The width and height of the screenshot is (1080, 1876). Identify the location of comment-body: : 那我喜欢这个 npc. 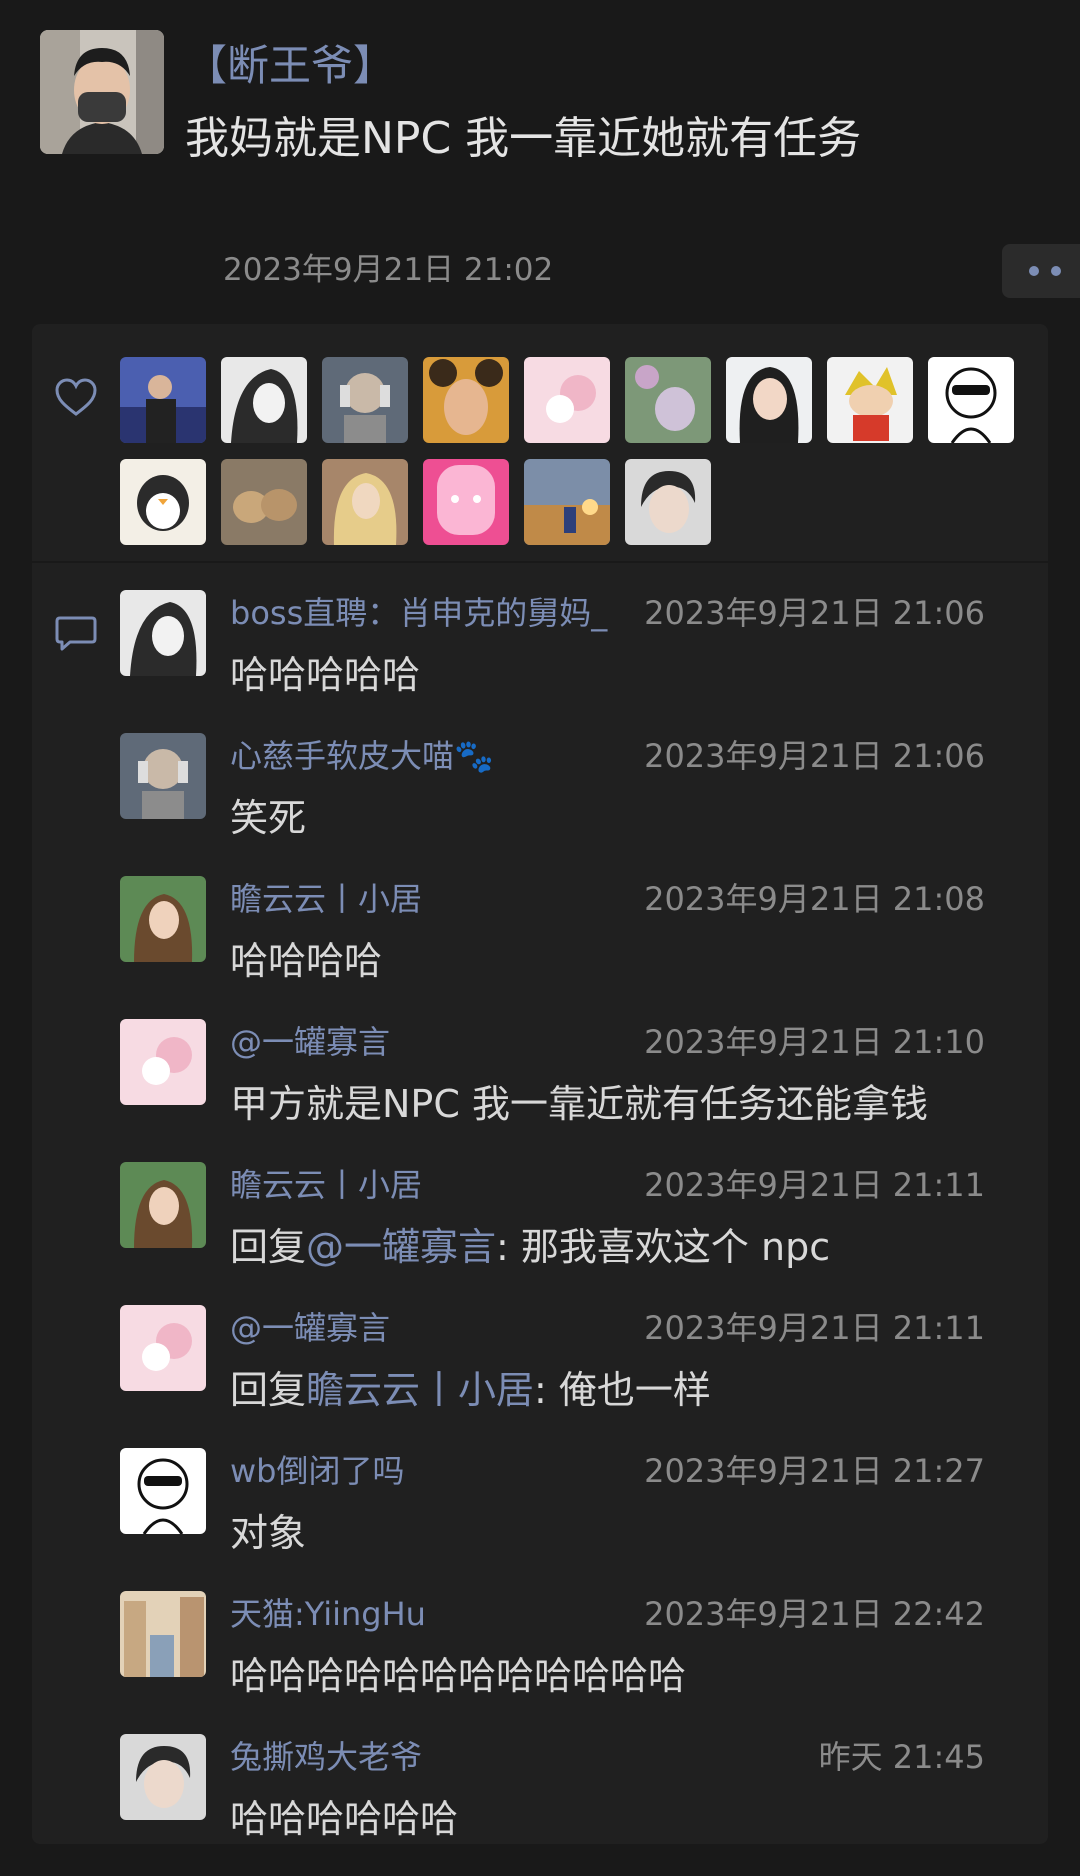
(663, 1247).